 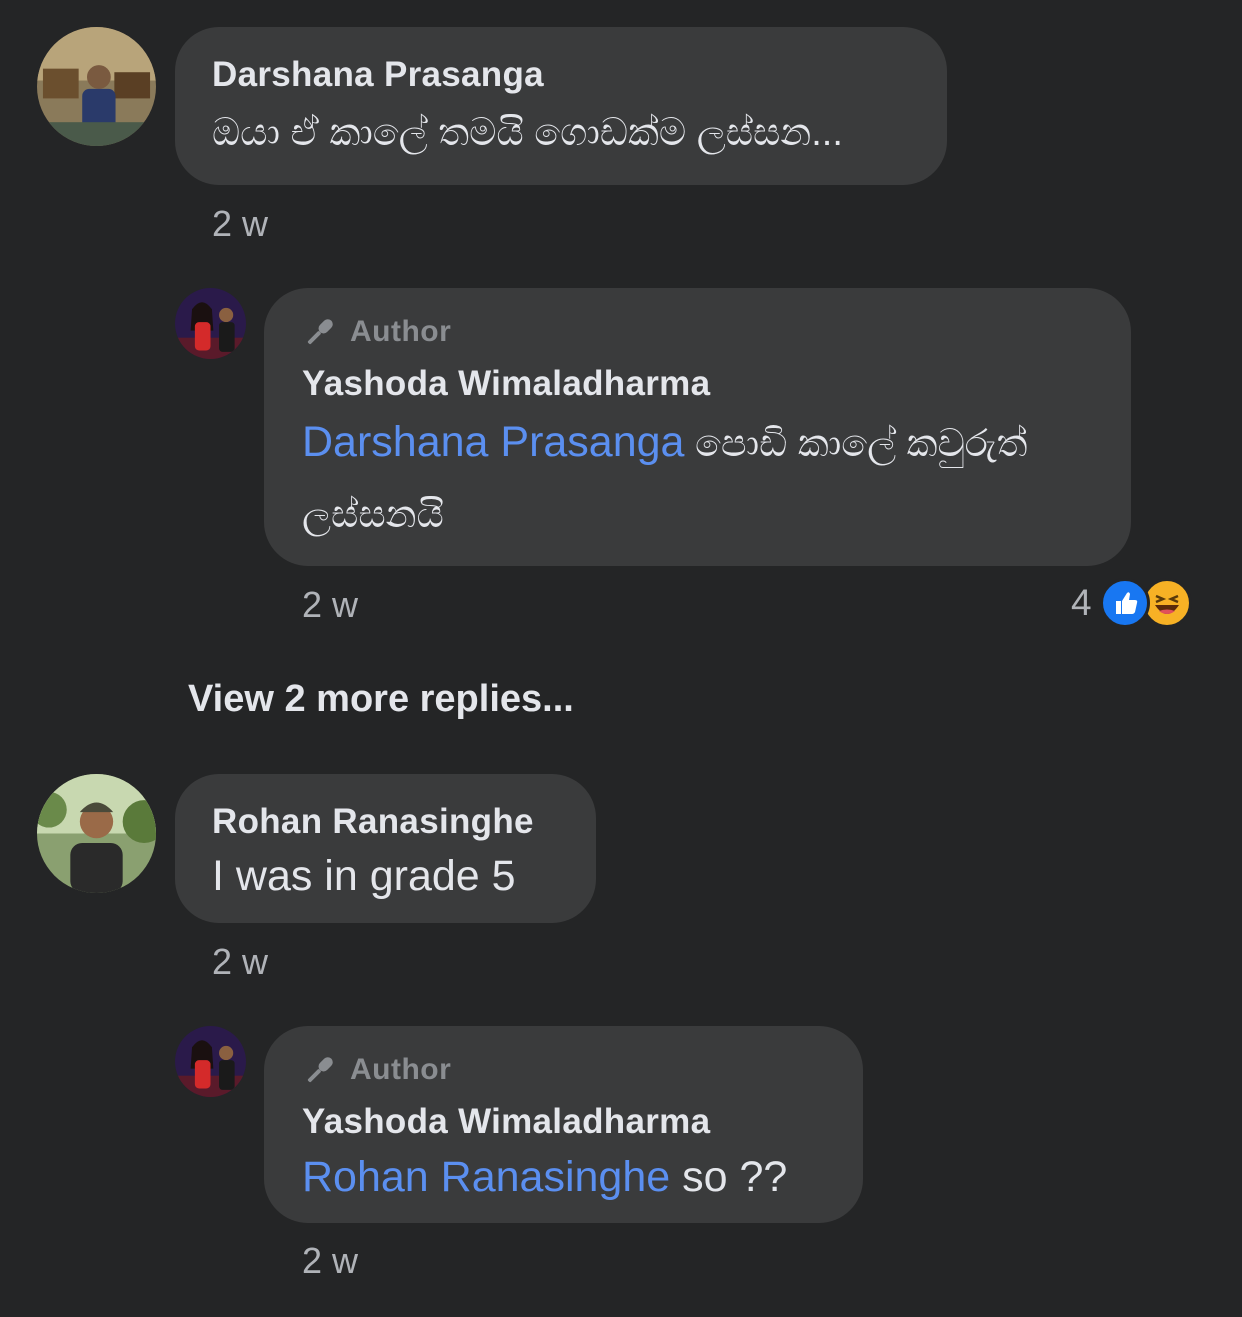 What do you see at coordinates (561, 106) in the screenshot?
I see `comment-bubble` at bounding box center [561, 106].